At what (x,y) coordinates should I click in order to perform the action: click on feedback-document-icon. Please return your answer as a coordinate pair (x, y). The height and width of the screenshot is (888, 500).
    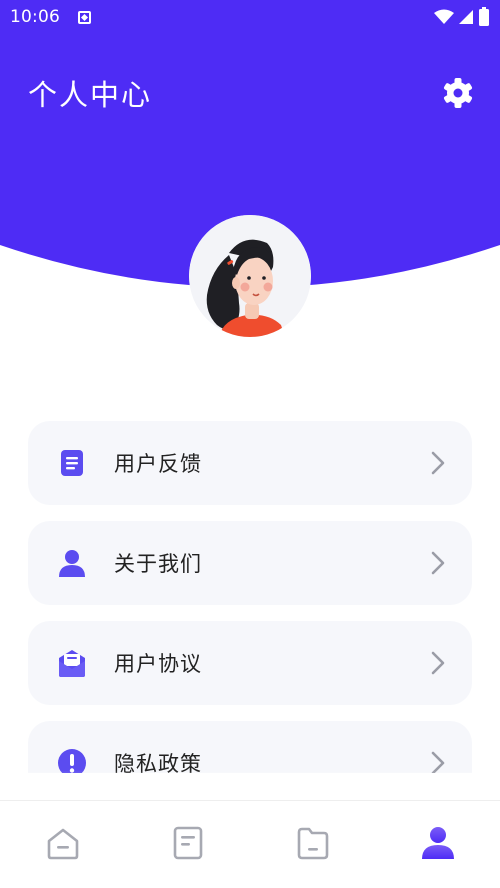
    Looking at the image, I should click on (72, 463).